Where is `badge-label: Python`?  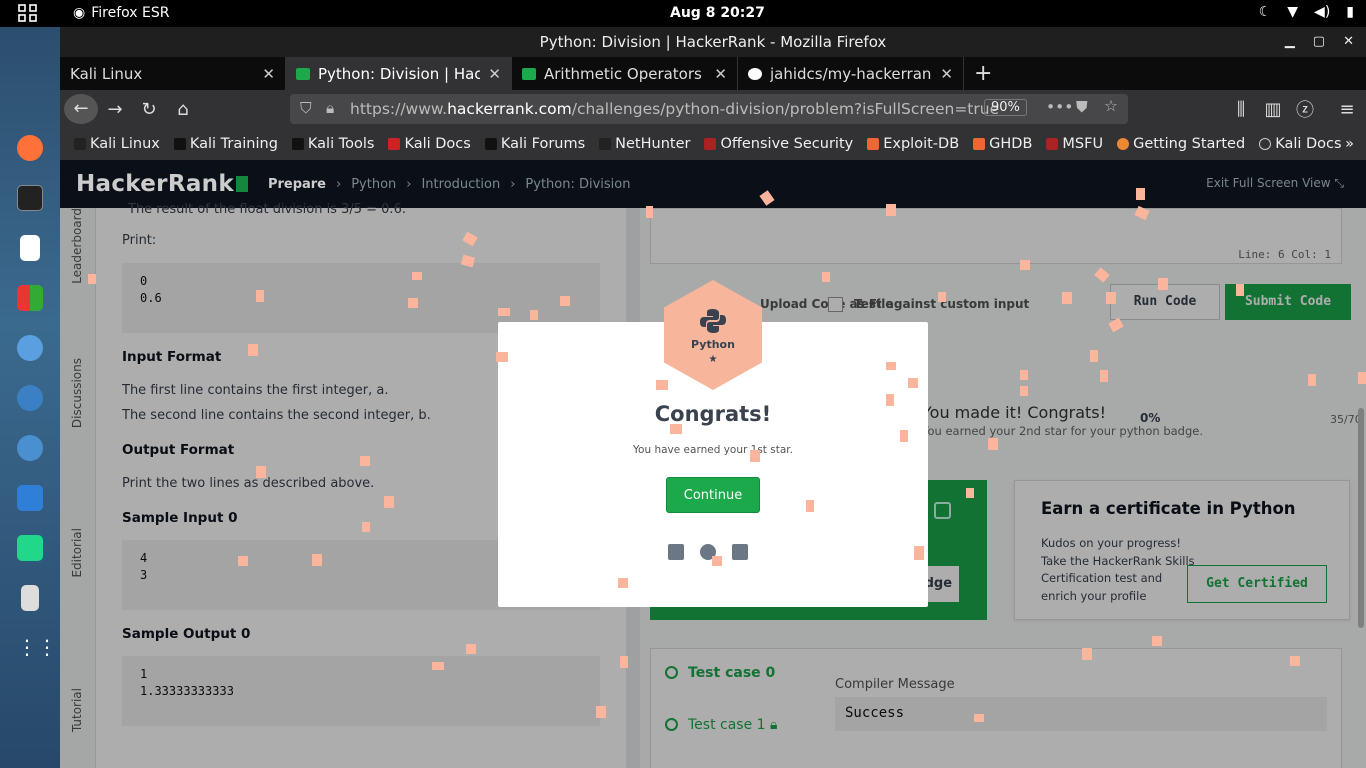
badge-label: Python is located at coordinates (713, 344).